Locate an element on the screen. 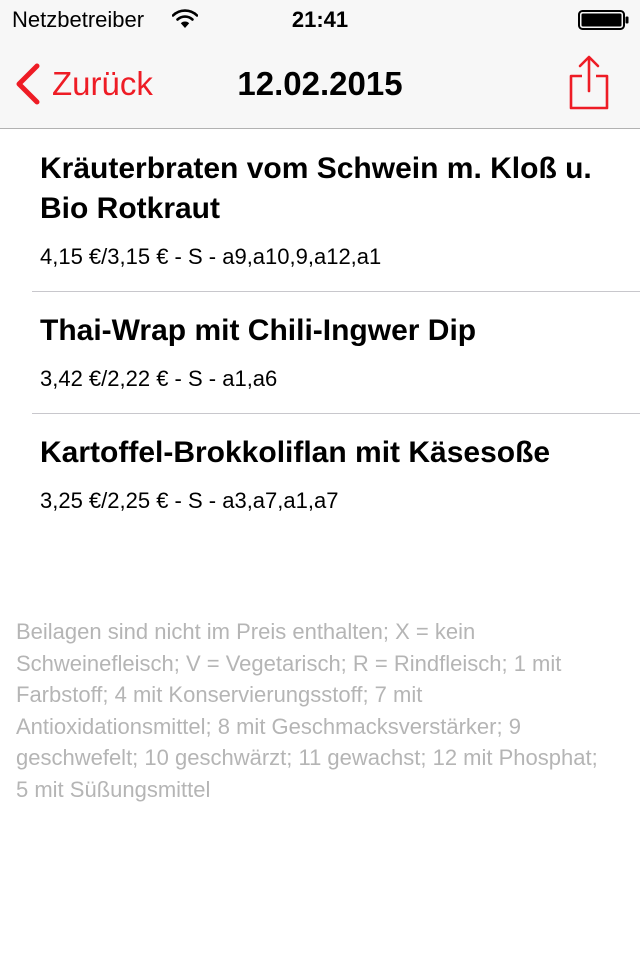 This screenshot has height=960, width=640. battery-full-icon is located at coordinates (603, 20).